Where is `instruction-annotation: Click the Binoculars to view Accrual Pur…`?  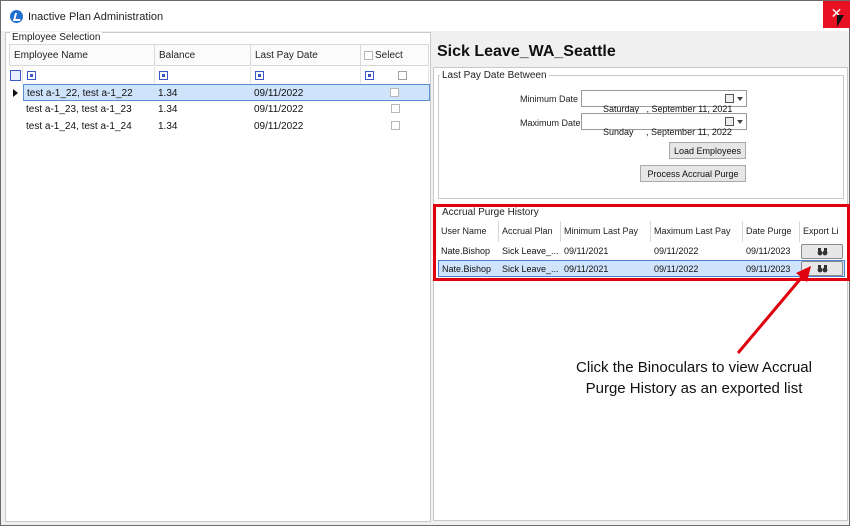 instruction-annotation: Click the Binoculars to view Accrual Pur… is located at coordinates (694, 378).